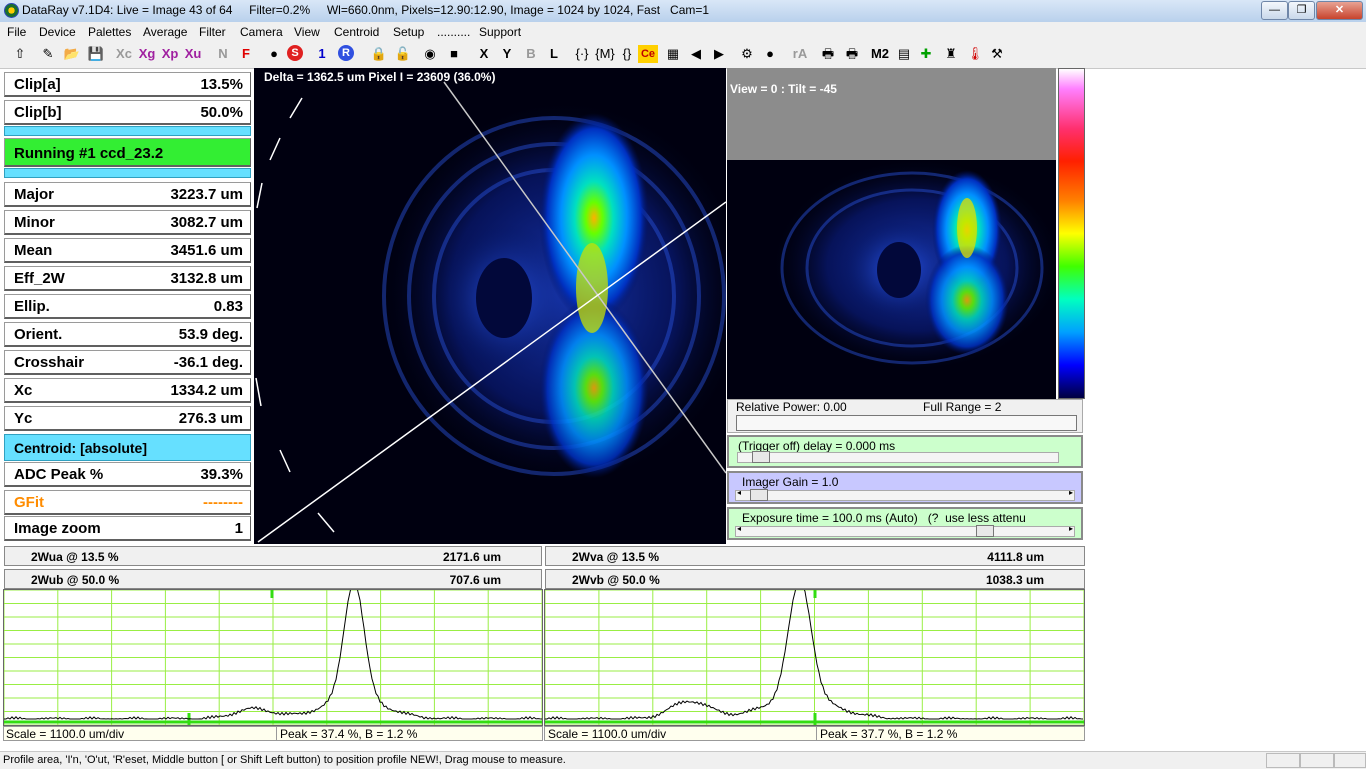  I want to click on ce-icon: Ce, so click(648, 54).